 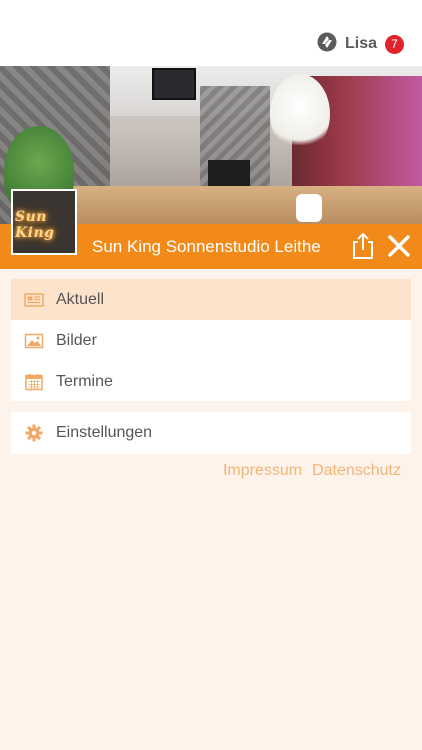 What do you see at coordinates (34, 341) in the screenshot?
I see `image-icon` at bounding box center [34, 341].